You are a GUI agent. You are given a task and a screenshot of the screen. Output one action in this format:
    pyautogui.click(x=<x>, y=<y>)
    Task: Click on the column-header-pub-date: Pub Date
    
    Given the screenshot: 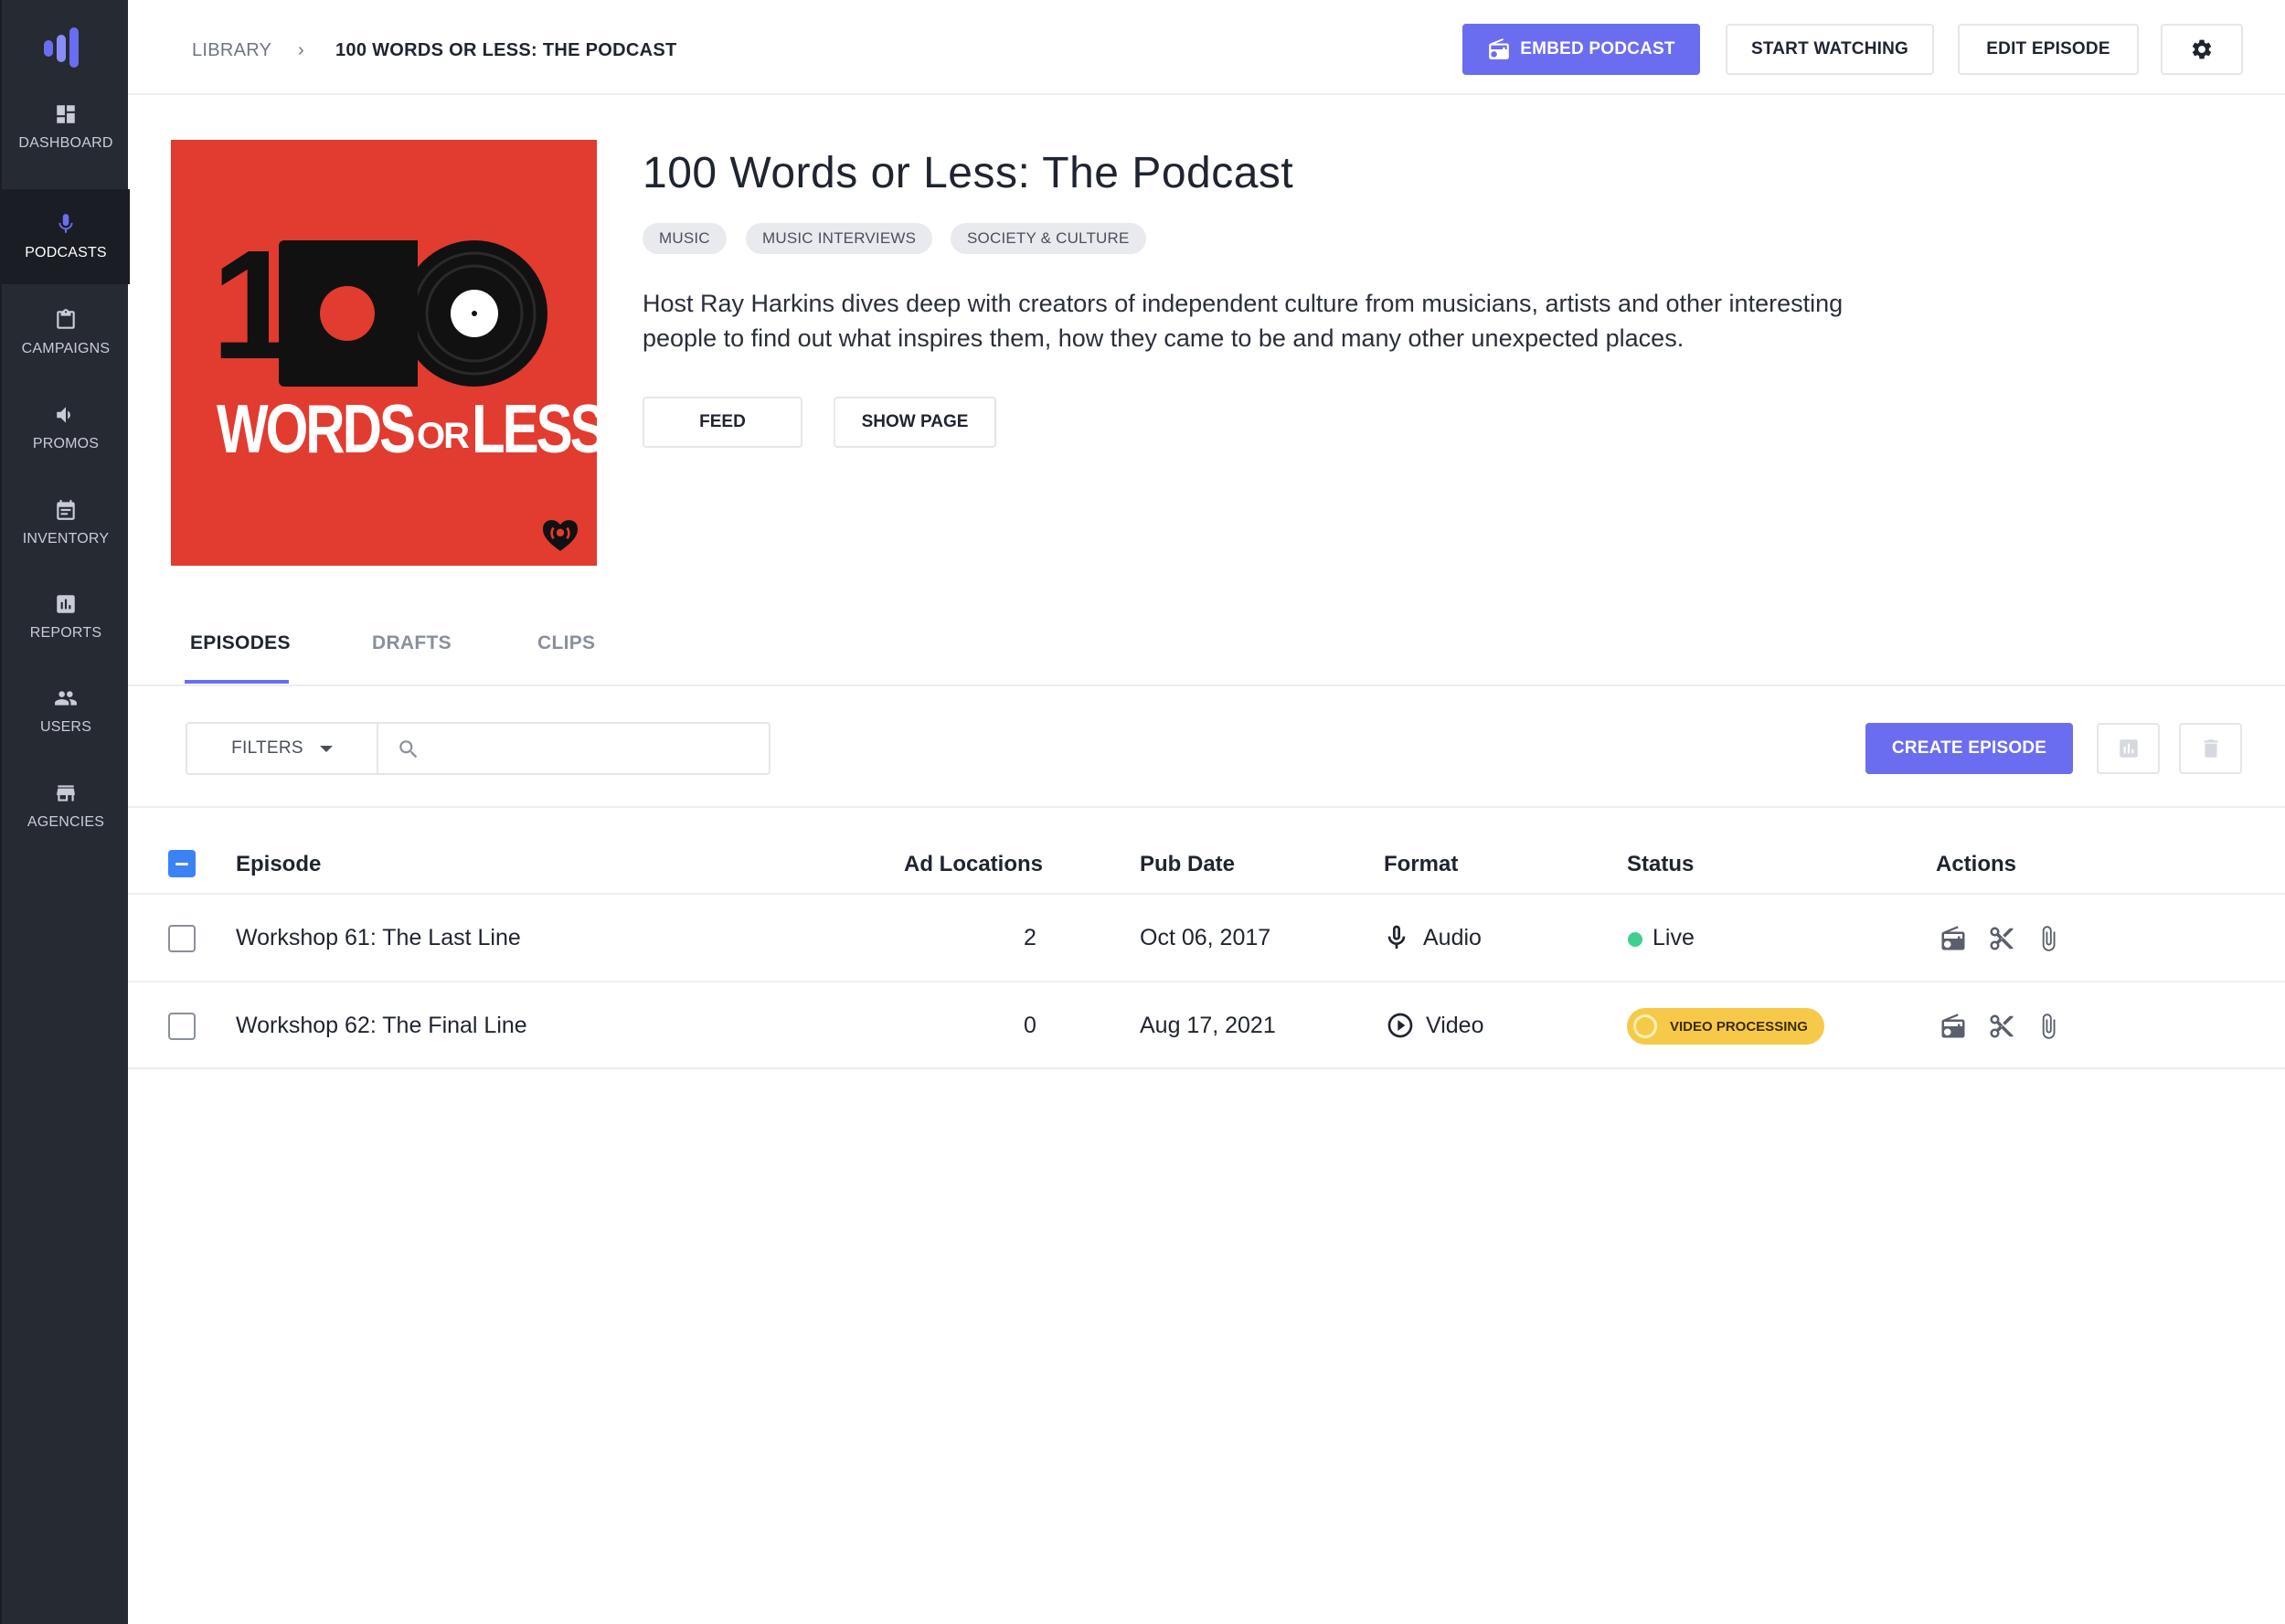 What is the action you would take?
    pyautogui.click(x=1187, y=865)
    